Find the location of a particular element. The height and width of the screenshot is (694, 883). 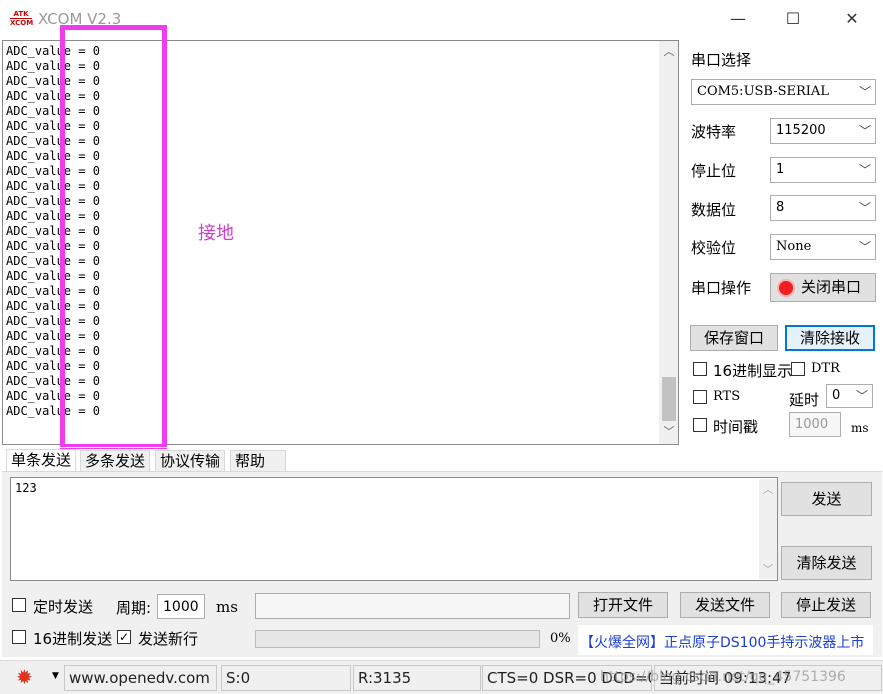

delay-select: 0 ﹀ is located at coordinates (849, 396).